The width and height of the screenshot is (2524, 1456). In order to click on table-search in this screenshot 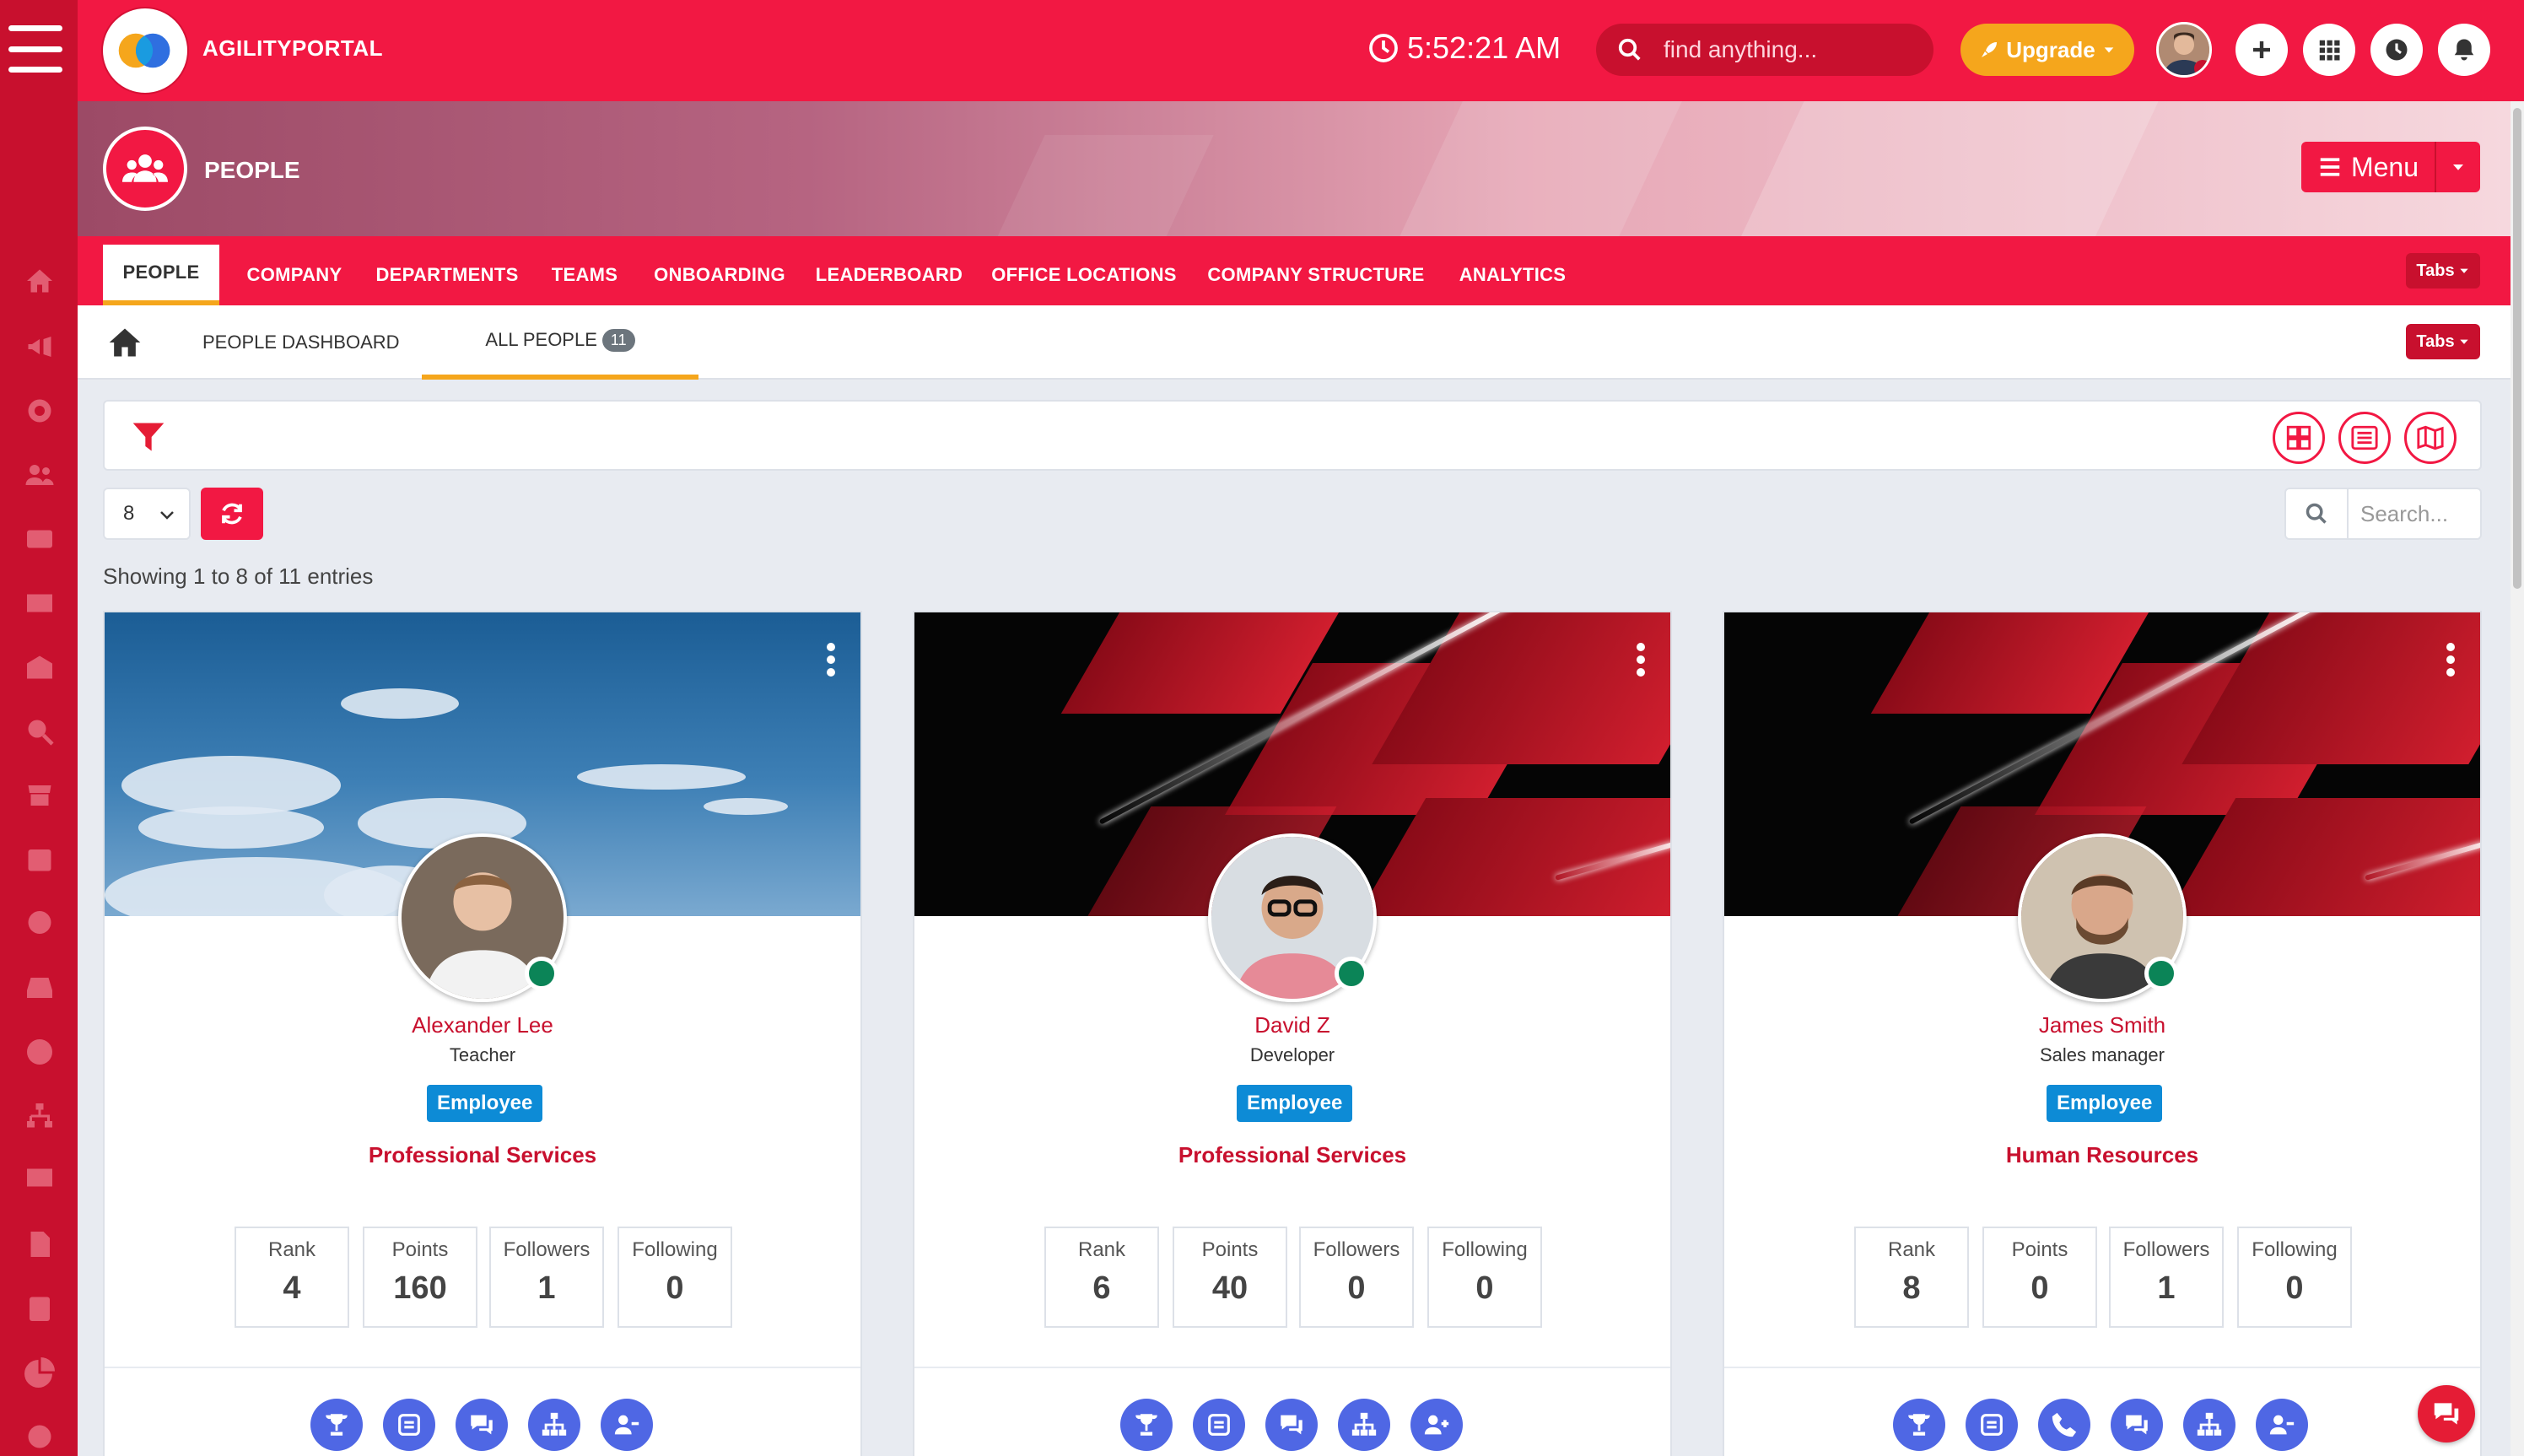, I will do `click(2383, 514)`.